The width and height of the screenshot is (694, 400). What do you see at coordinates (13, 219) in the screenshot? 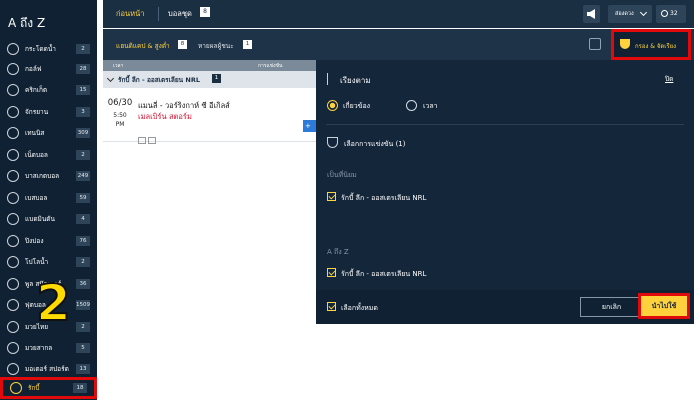
I see `badminton-icon` at bounding box center [13, 219].